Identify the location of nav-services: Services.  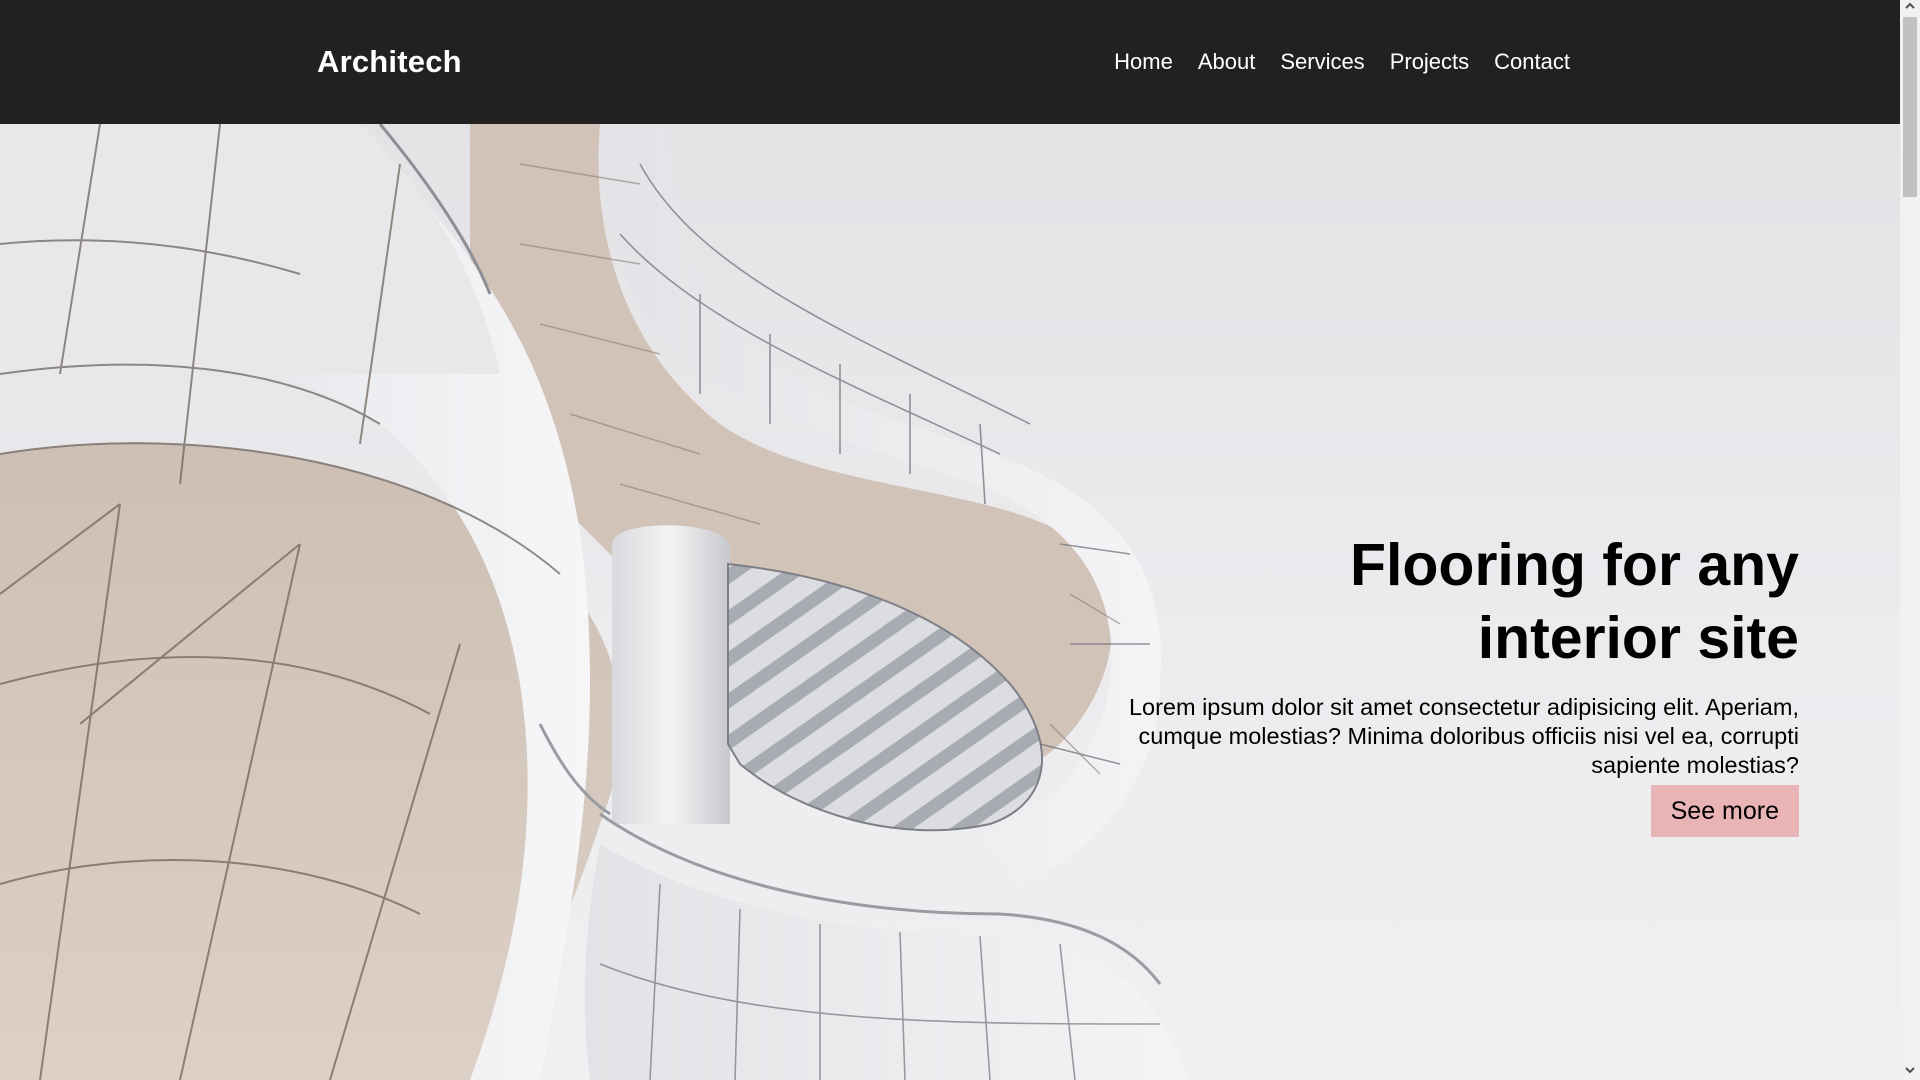
(1322, 62).